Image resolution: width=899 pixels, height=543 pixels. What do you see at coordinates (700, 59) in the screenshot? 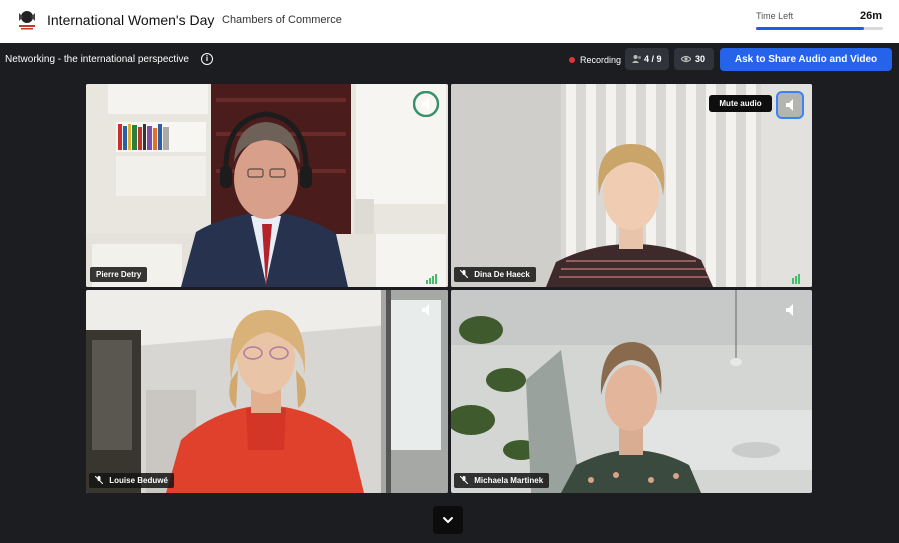
I see `viewers-count: 30` at bounding box center [700, 59].